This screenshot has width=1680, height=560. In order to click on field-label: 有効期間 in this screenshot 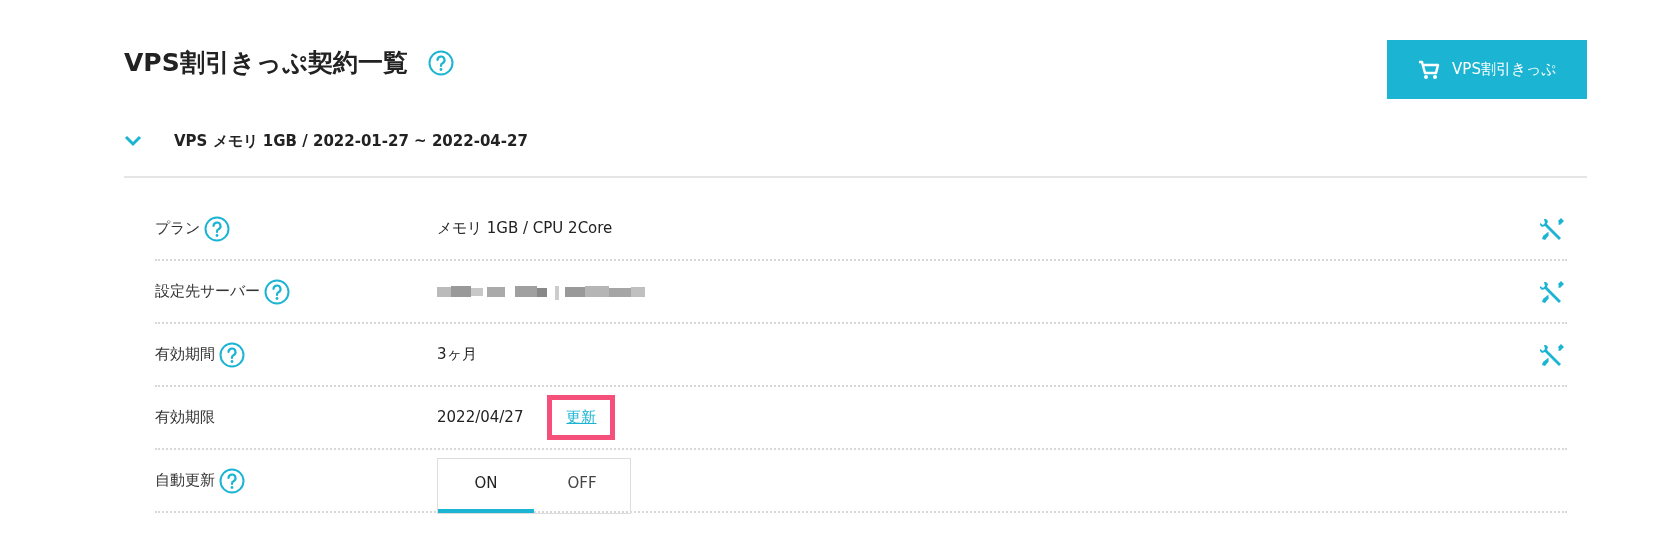, I will do `click(185, 355)`.